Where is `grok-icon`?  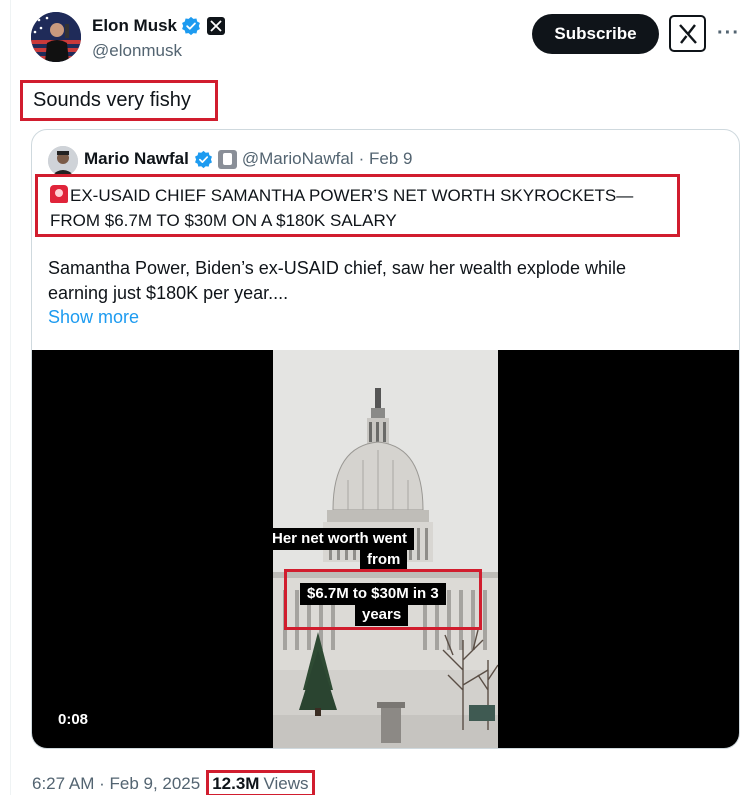 grok-icon is located at coordinates (687, 33).